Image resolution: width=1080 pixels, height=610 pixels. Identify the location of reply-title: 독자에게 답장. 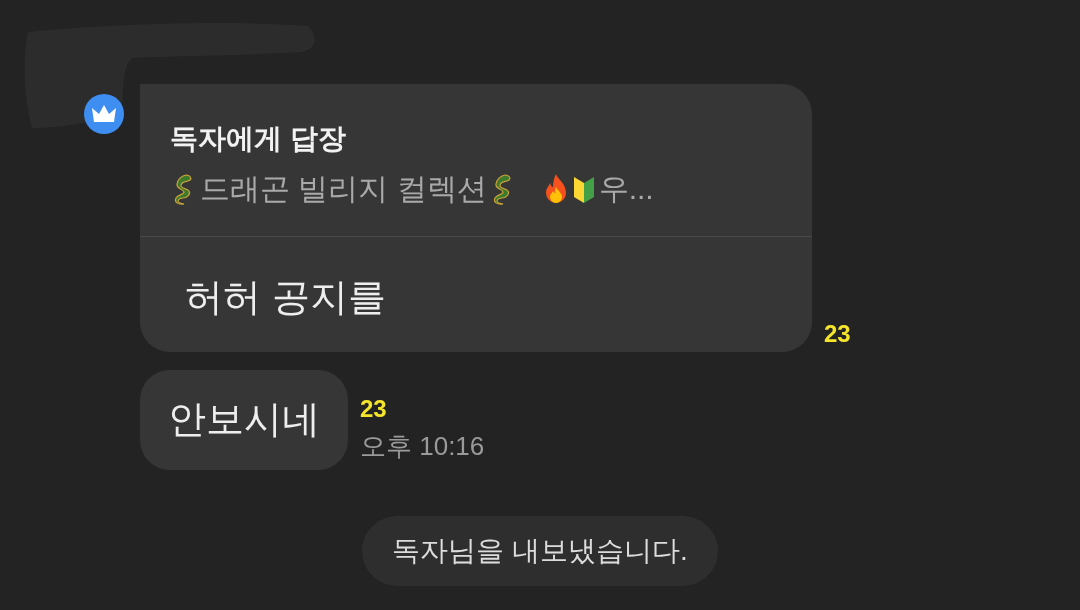
(258, 139).